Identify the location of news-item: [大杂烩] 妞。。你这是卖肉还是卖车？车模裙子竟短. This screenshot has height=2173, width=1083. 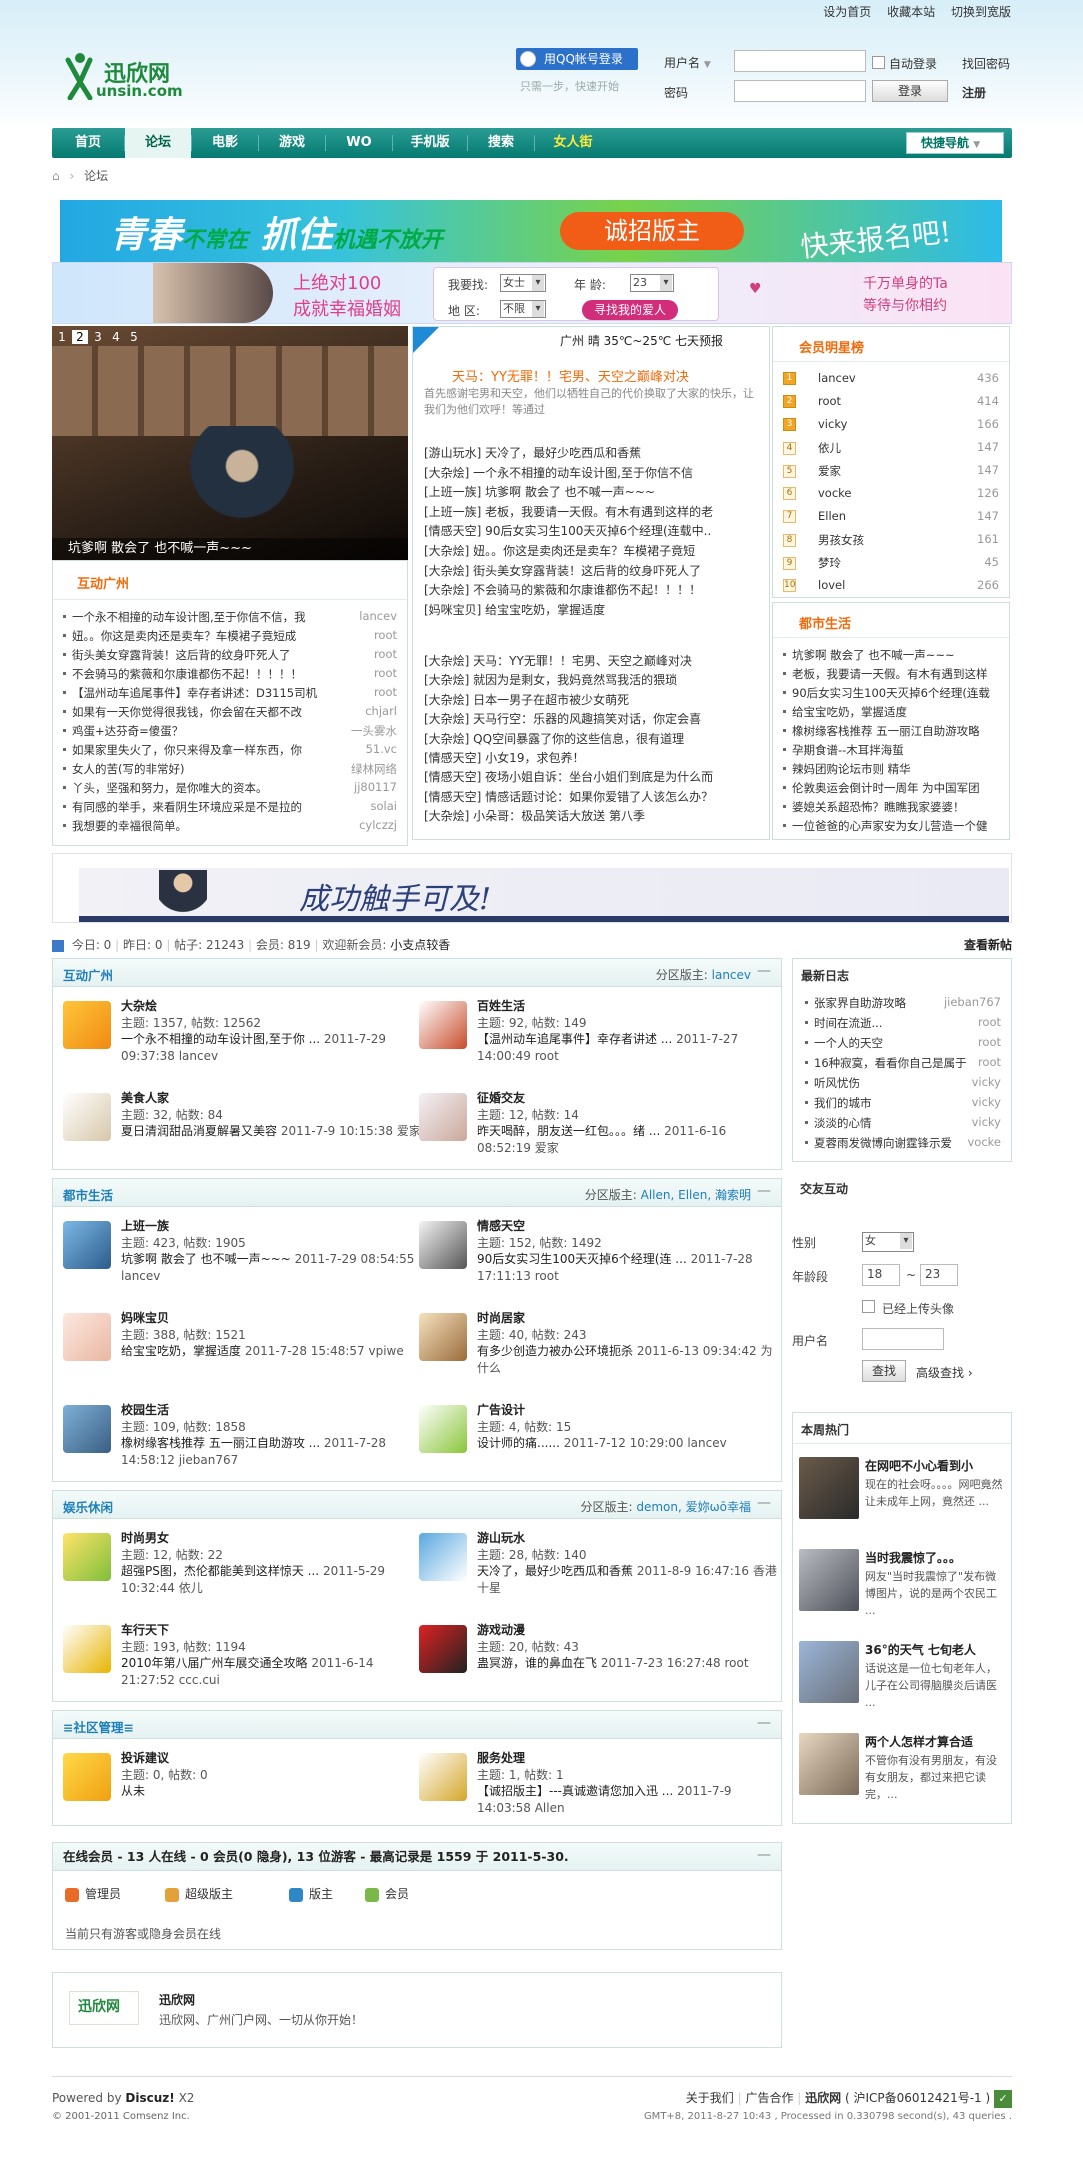
(594, 550).